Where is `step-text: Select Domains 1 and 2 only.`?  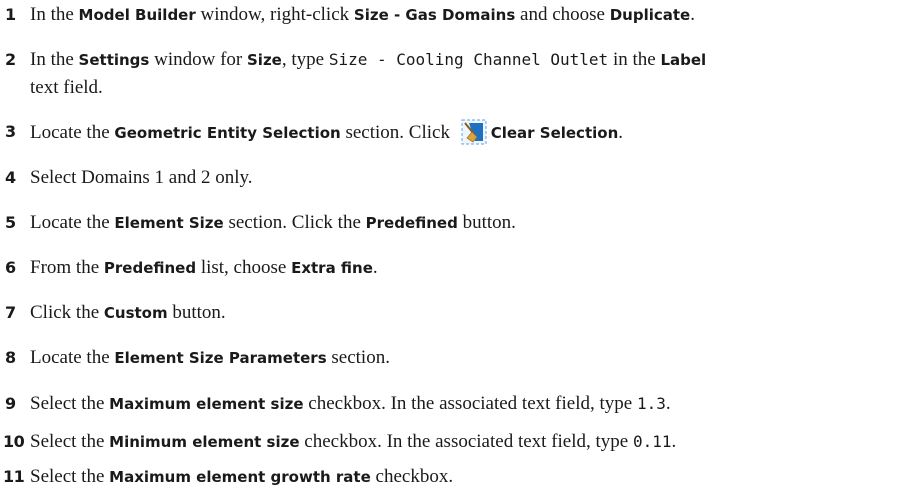 step-text: Select Domains 1 and 2 only. is located at coordinates (141, 177).